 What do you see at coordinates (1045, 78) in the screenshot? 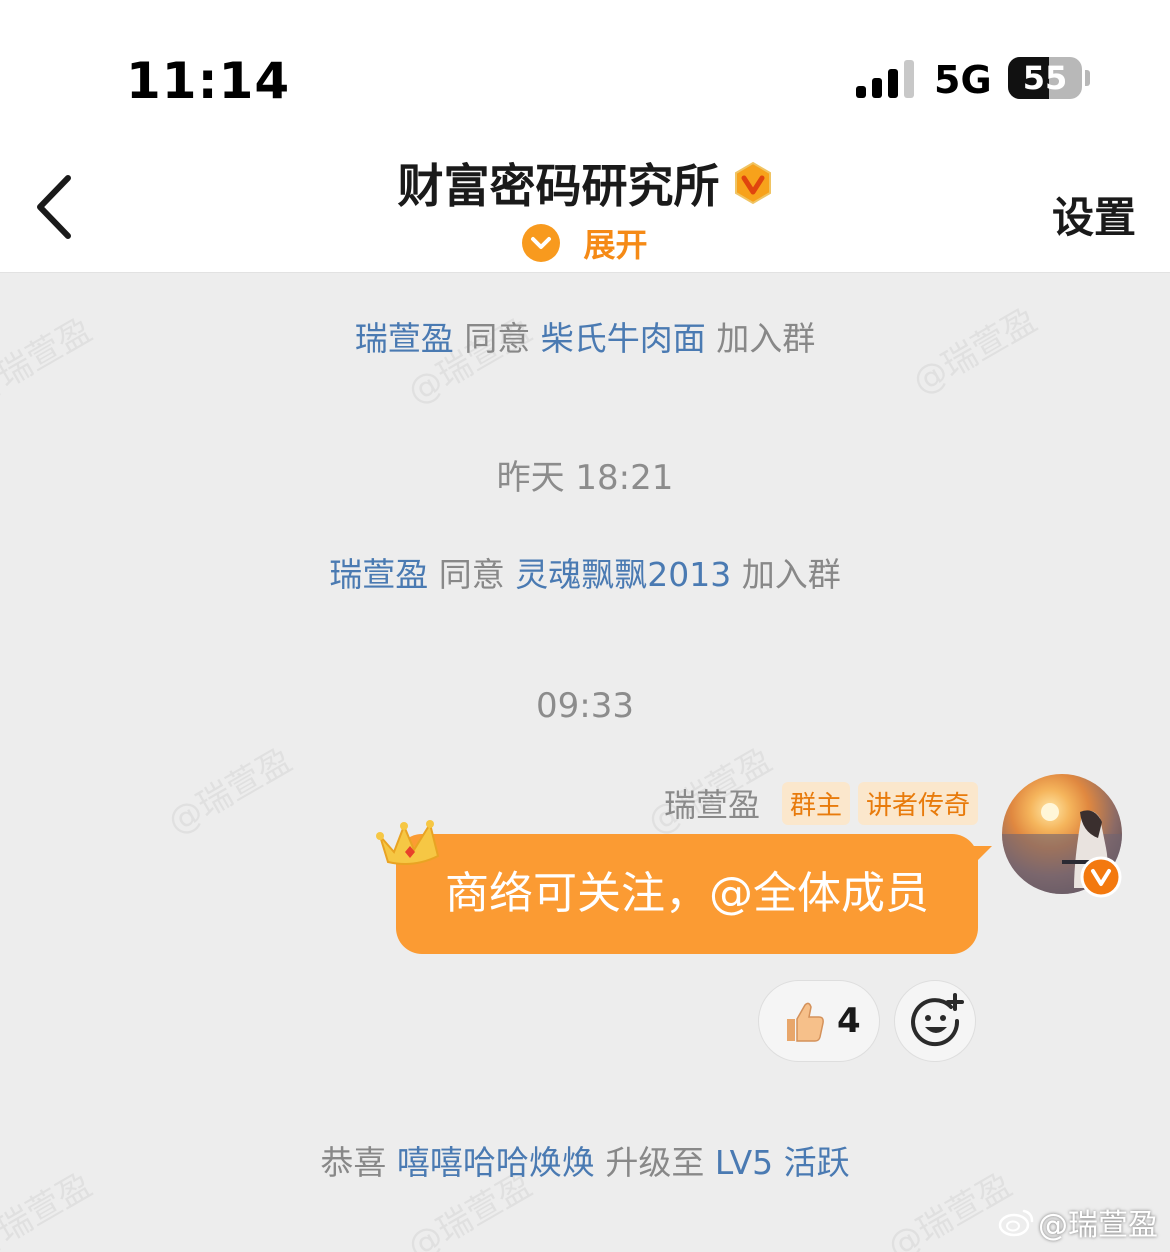
I see `battery-level: 55` at bounding box center [1045, 78].